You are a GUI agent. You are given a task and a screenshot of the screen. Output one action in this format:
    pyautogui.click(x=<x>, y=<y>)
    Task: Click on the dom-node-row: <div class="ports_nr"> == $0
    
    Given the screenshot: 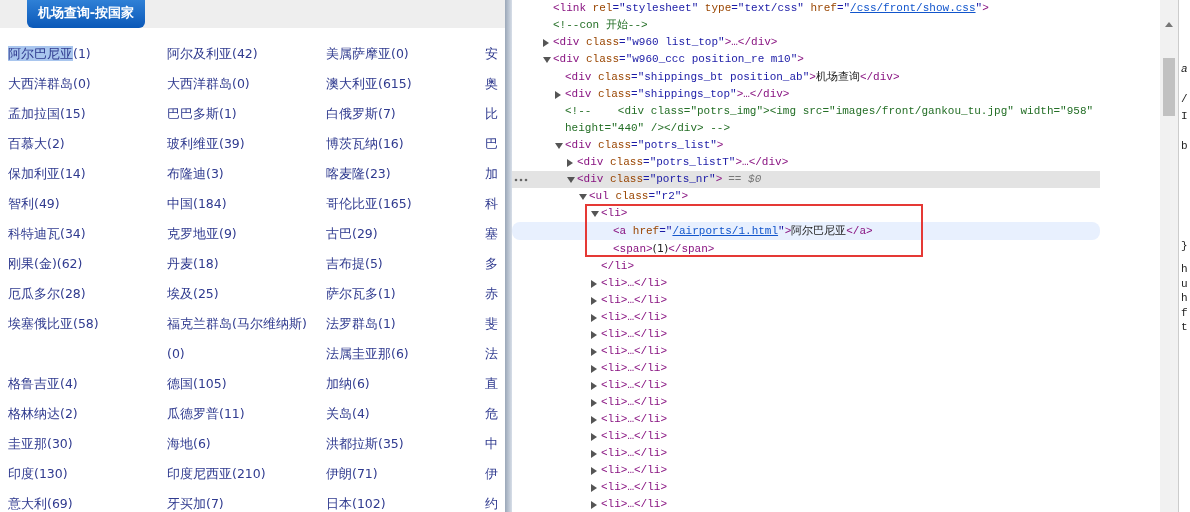 What is the action you would take?
    pyautogui.click(x=806, y=179)
    